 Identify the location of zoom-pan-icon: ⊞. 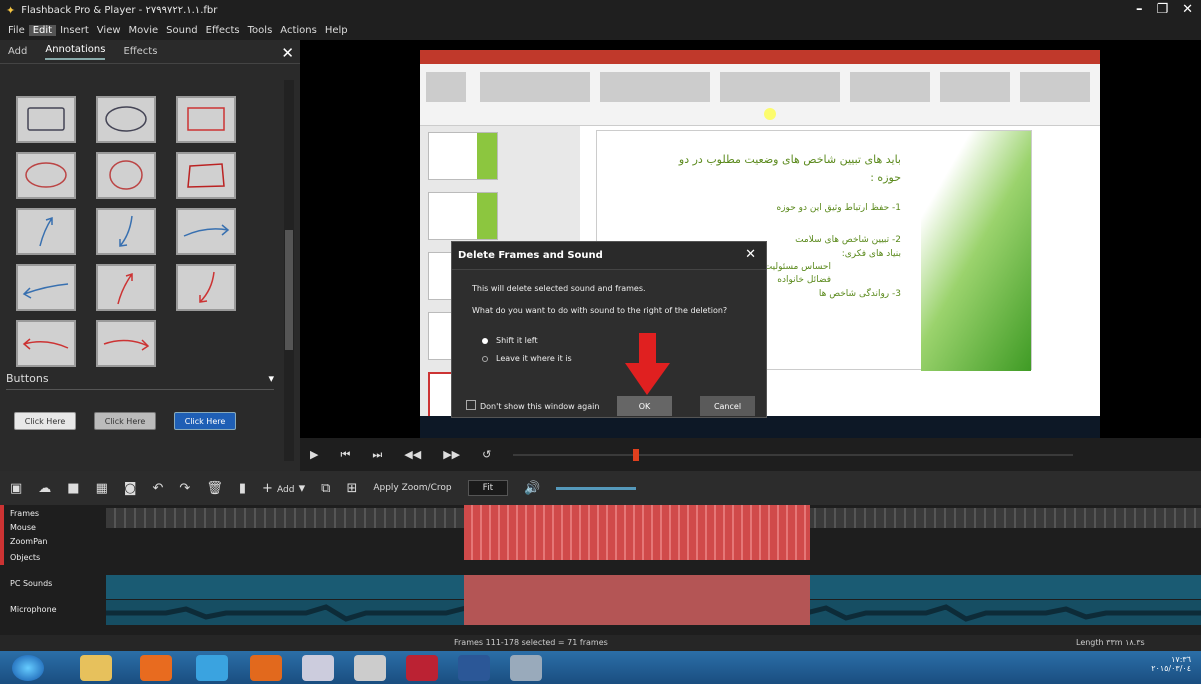
(351, 488).